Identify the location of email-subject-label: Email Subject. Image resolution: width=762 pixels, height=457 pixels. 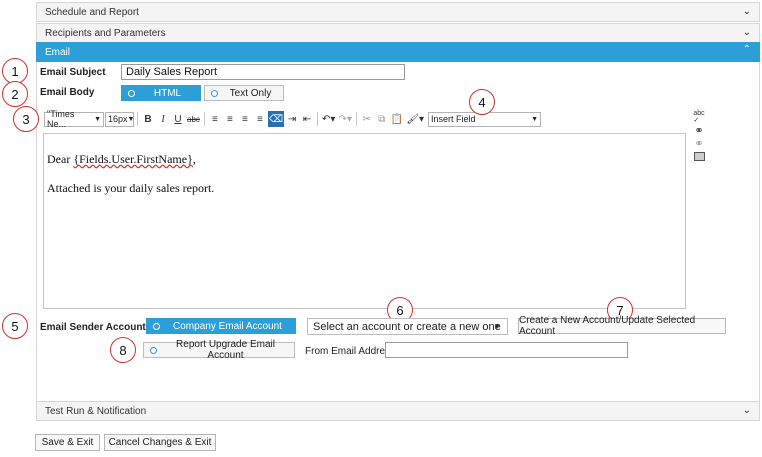
(73, 72).